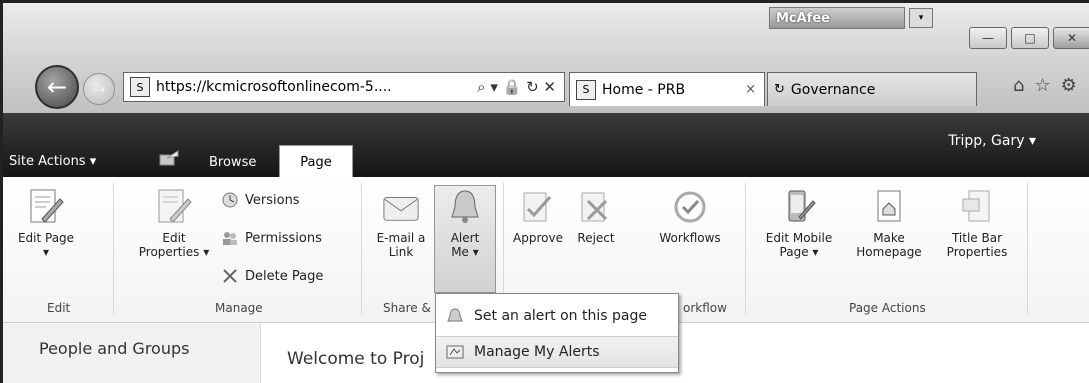 The image size is (1089, 383). I want to click on mcafee-addon: McAfee ▾, so click(854, 18).